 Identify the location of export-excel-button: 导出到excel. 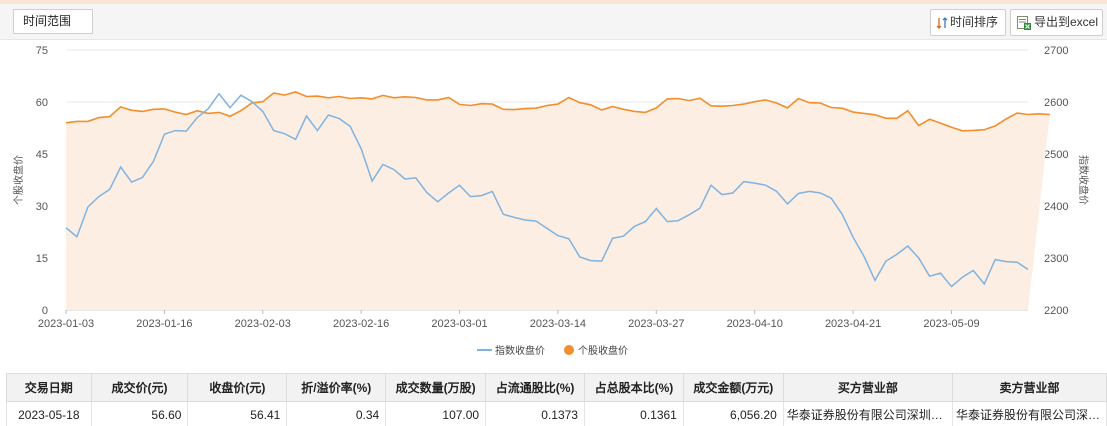
(1056, 22).